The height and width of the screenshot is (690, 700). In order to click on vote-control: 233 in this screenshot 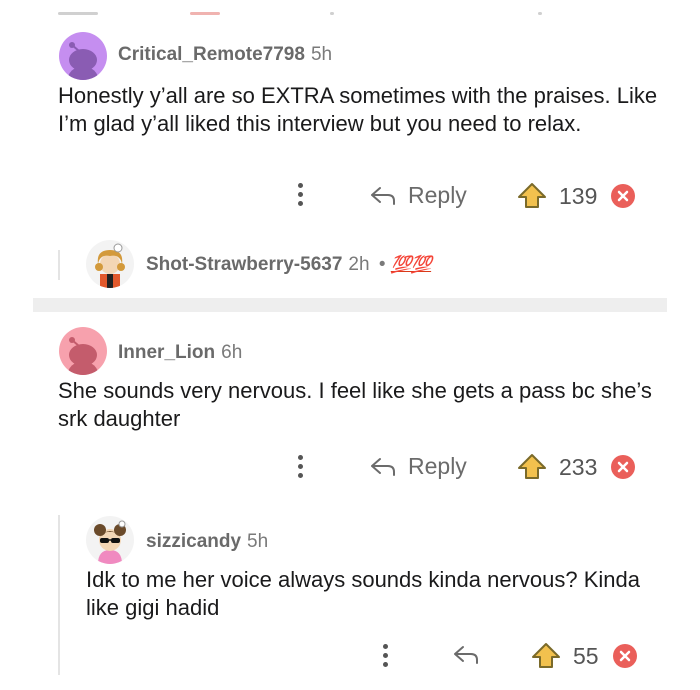, I will do `click(576, 467)`.